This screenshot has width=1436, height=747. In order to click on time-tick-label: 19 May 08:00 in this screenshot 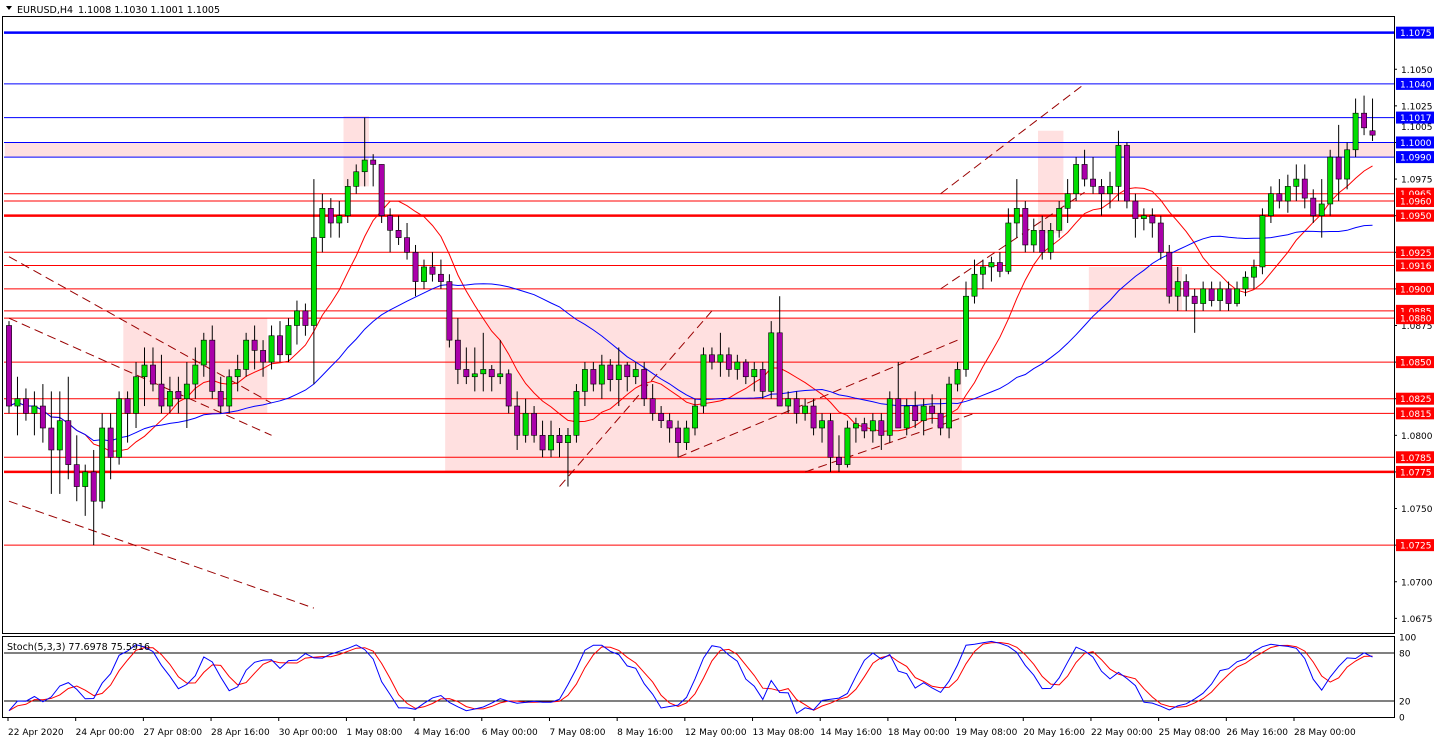, I will do `click(987, 733)`.